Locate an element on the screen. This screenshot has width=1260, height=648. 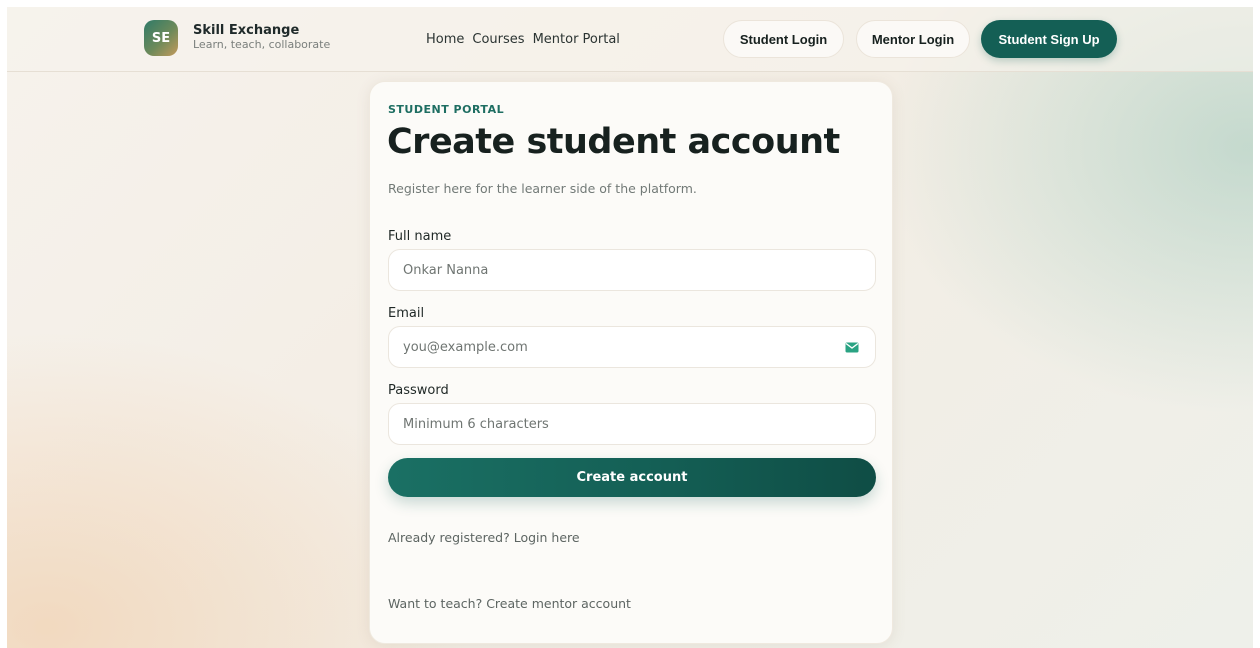
password-field is located at coordinates (632, 424).